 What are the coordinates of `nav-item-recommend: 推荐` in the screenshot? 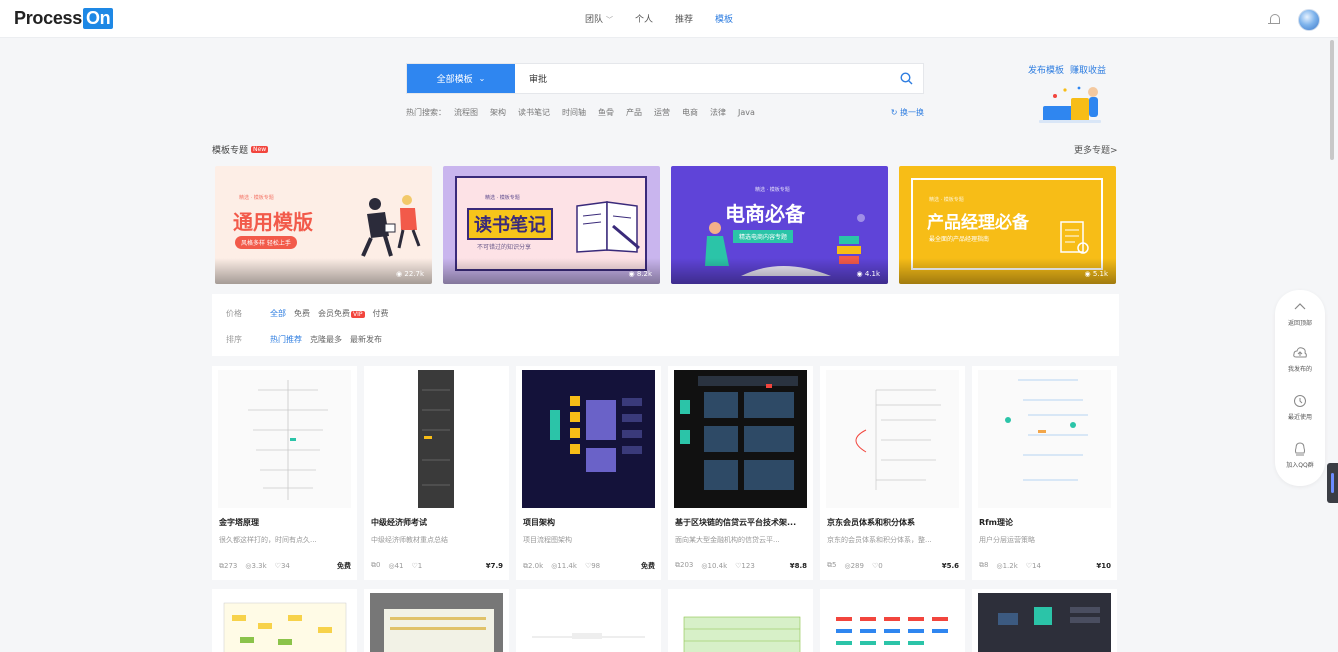 It's located at (684, 18).